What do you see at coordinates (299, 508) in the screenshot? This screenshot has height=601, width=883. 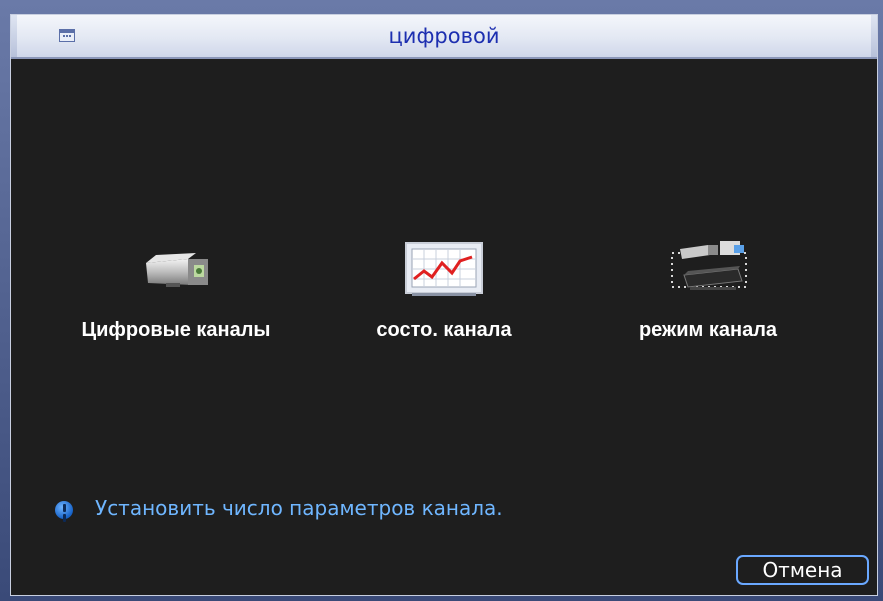 I see `hint-text: Установить число параметров канала.` at bounding box center [299, 508].